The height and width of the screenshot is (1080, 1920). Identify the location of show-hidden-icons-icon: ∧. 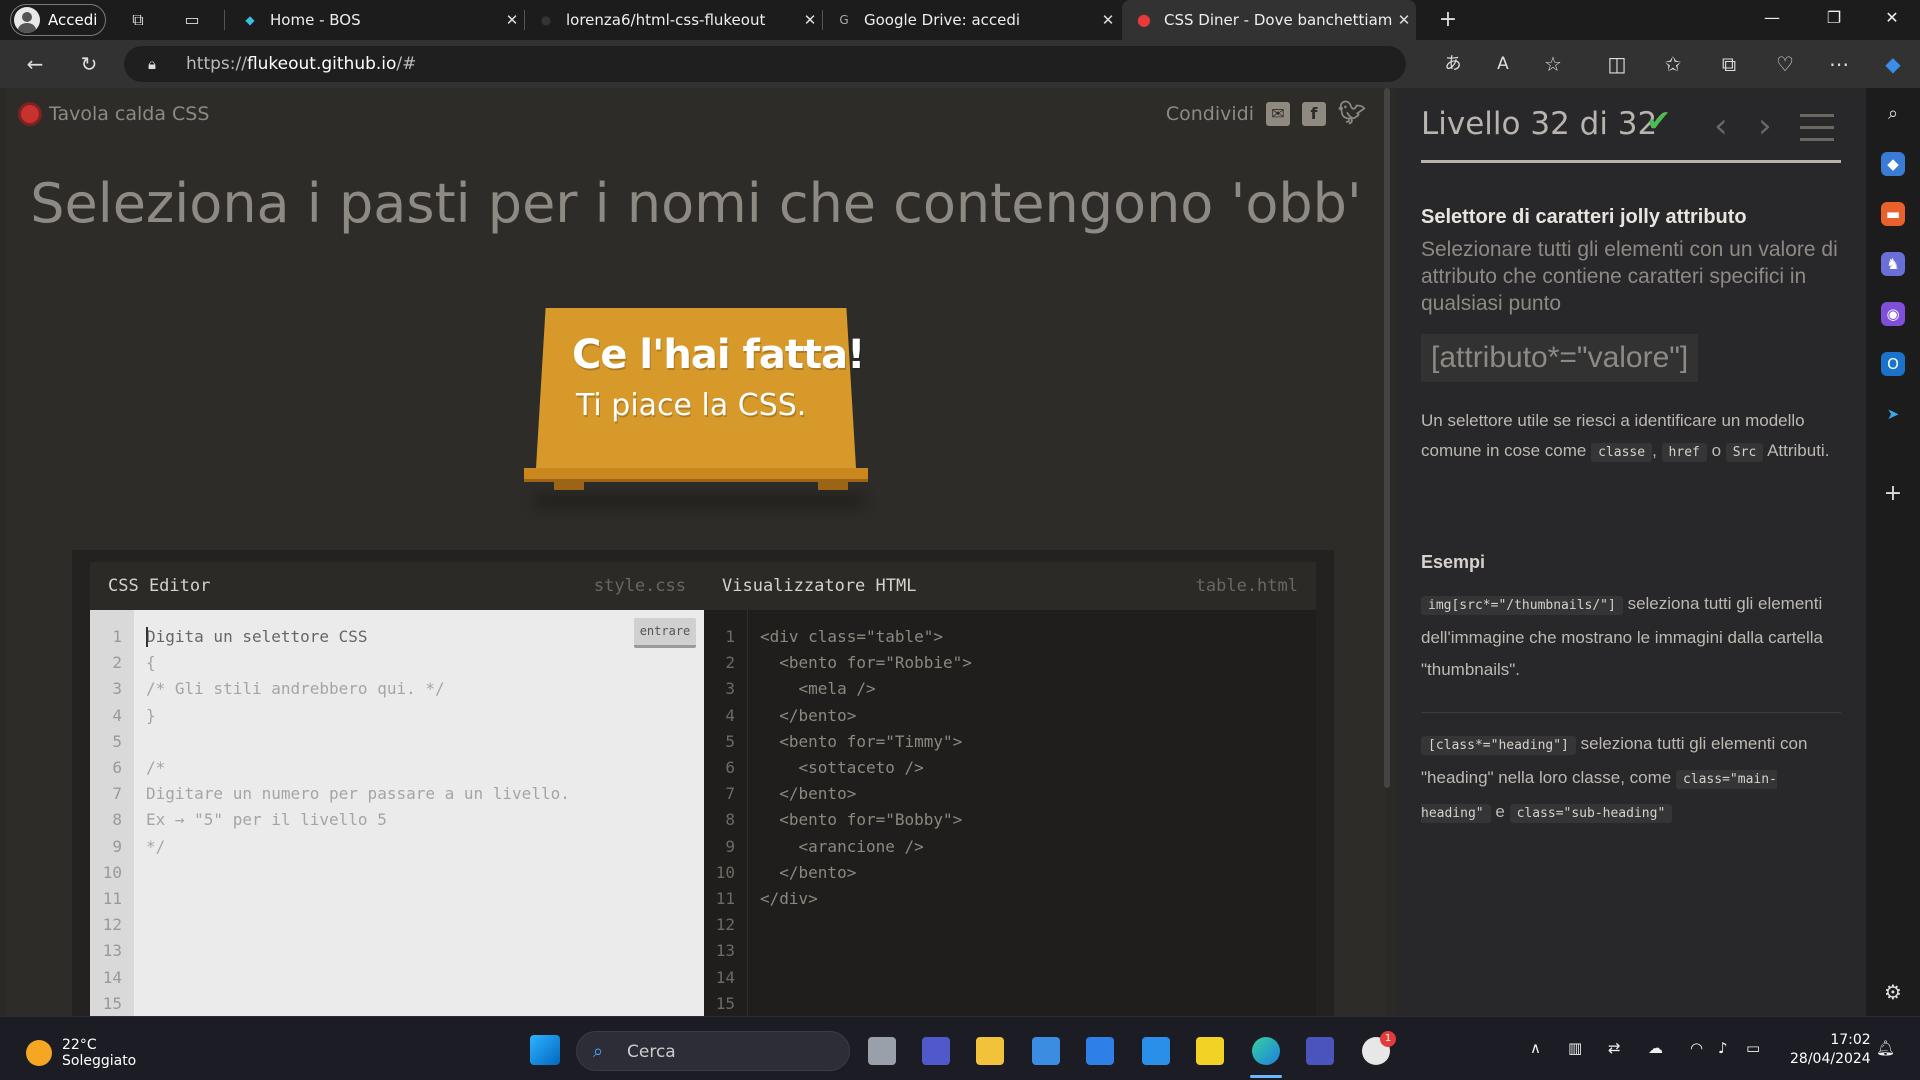
(1535, 1048).